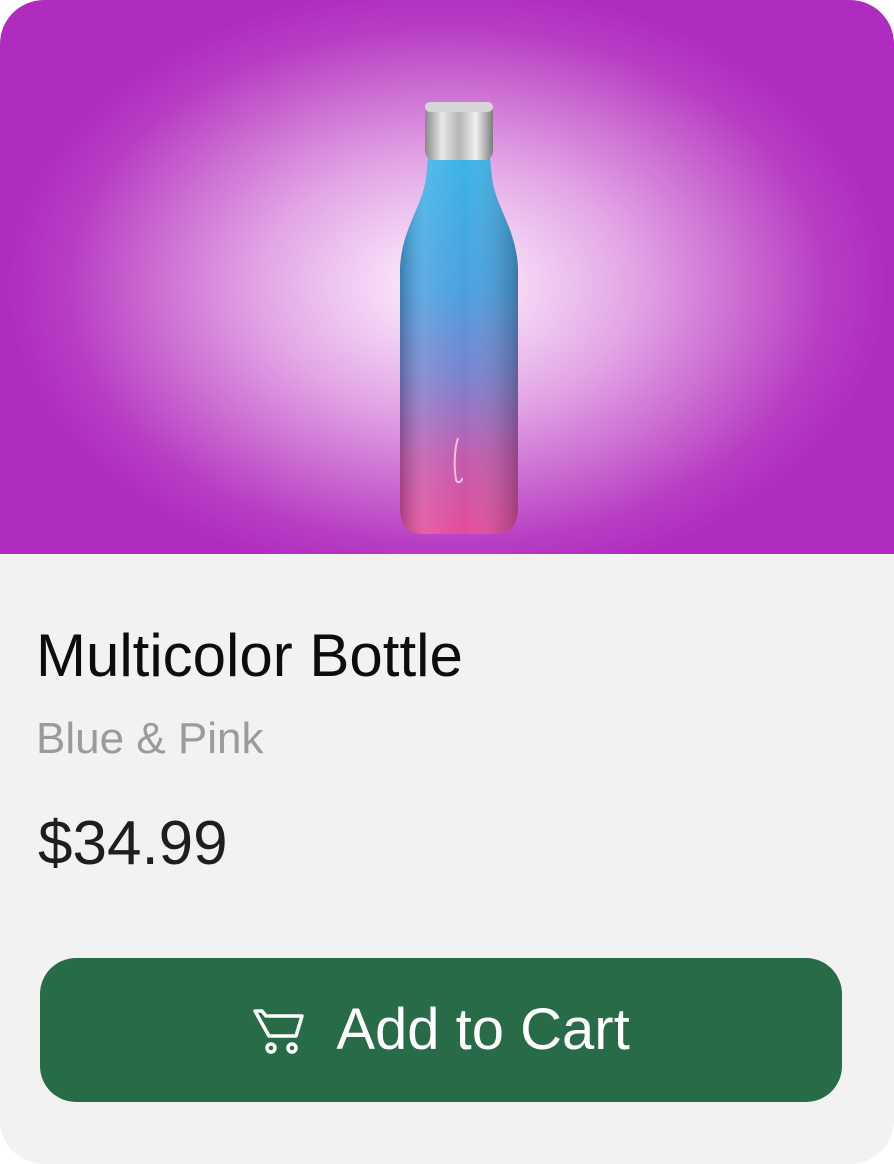  What do you see at coordinates (459, 318) in the screenshot?
I see `water-bottle-image` at bounding box center [459, 318].